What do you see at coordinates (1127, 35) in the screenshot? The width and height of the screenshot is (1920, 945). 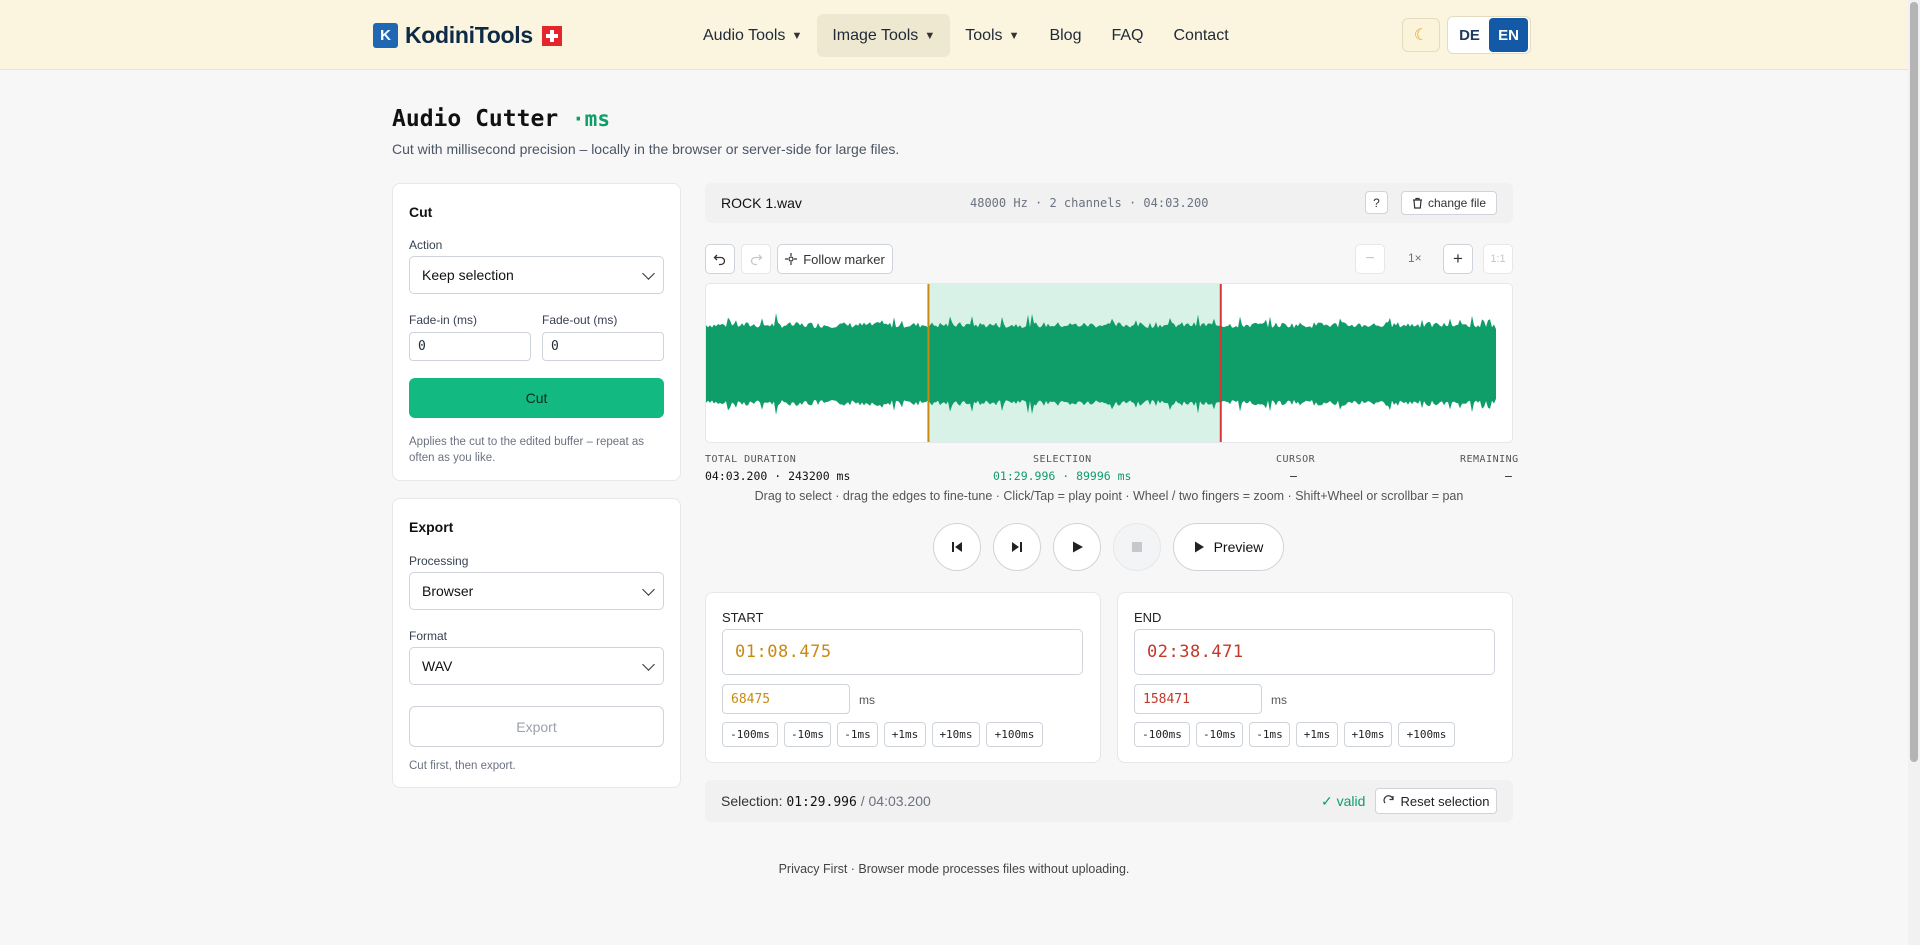 I see `nav-faq: FAQ` at bounding box center [1127, 35].